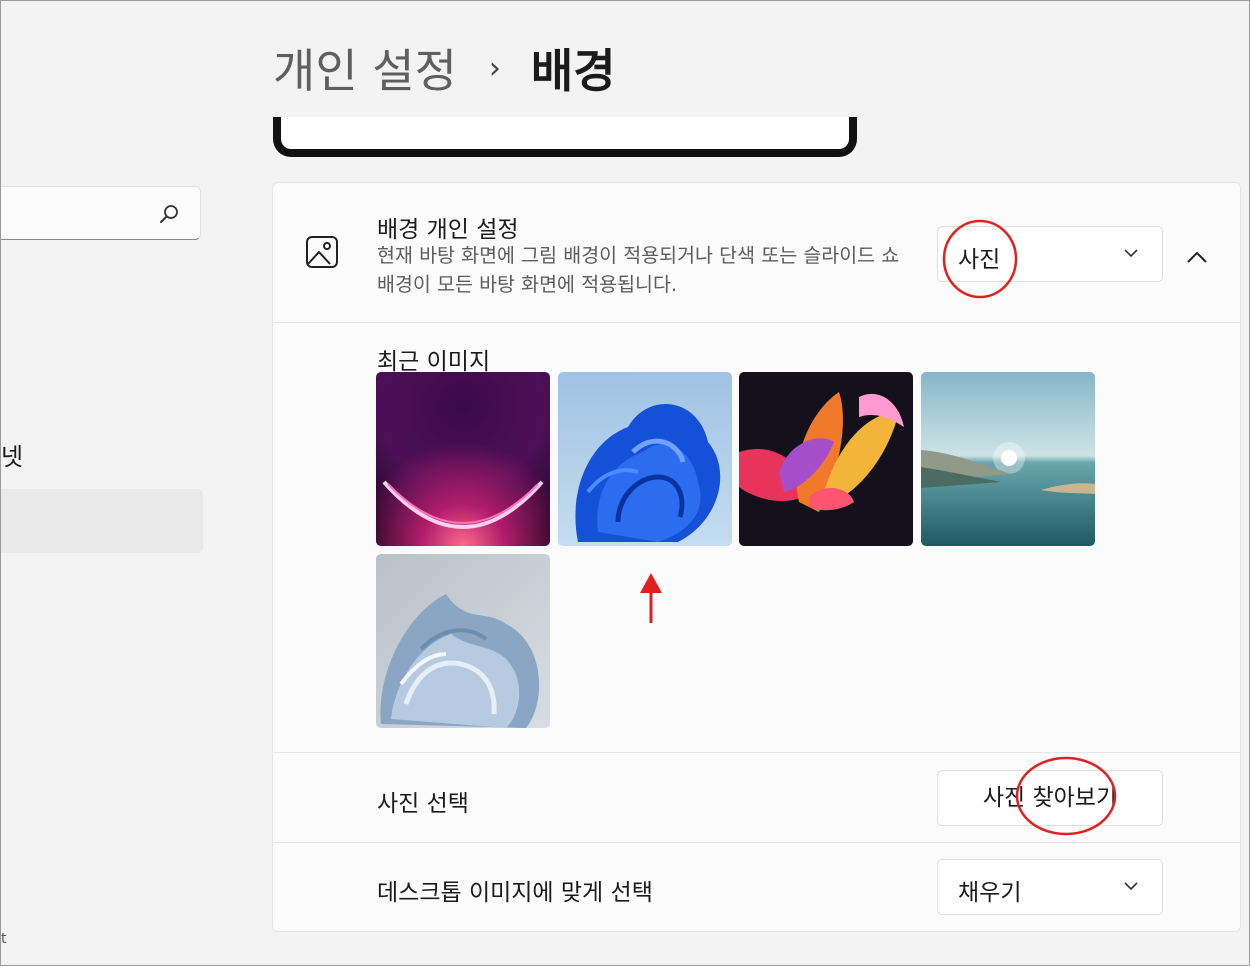  Describe the element at coordinates (4, 939) in the screenshot. I see `sidebar-fragment: t` at that location.